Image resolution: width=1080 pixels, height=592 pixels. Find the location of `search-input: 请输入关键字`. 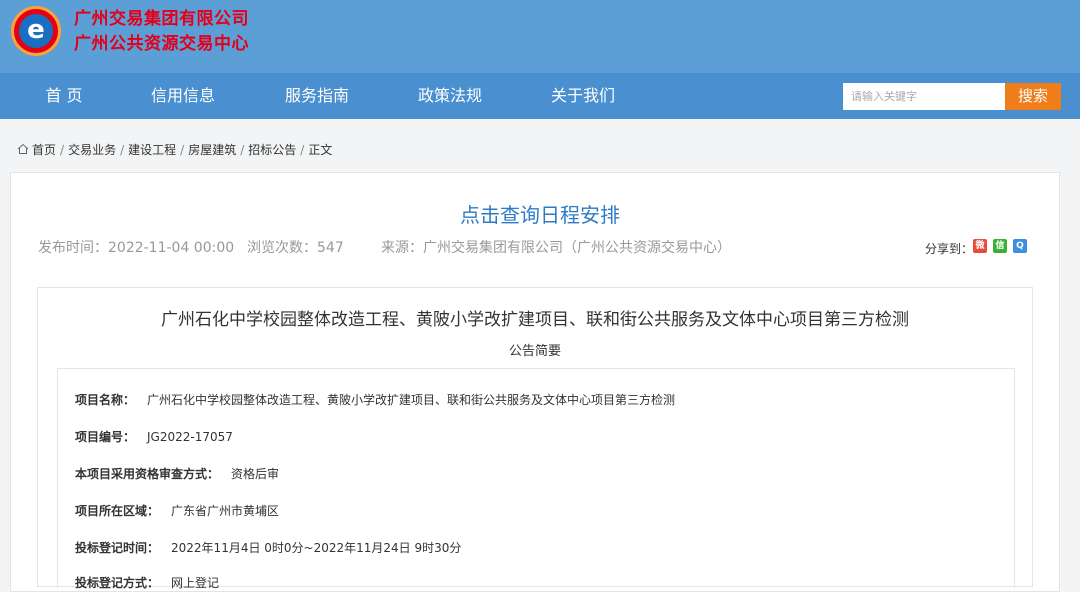

search-input: 请输入关键字 is located at coordinates (924, 96).